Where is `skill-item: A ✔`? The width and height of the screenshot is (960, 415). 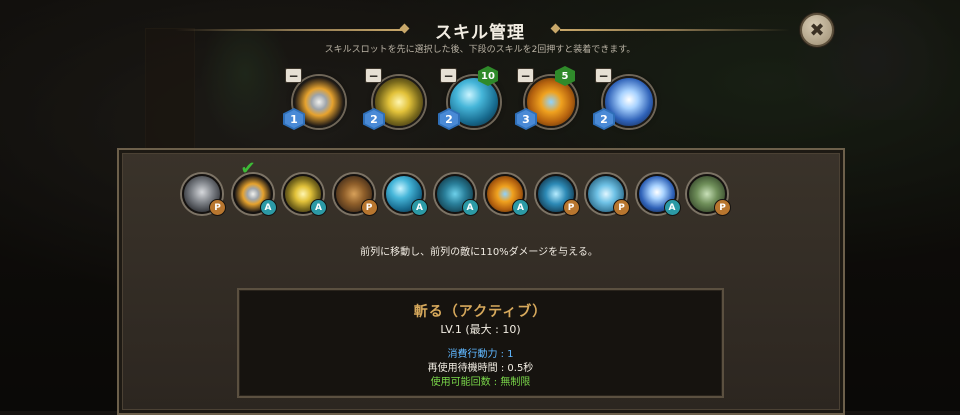
skill-item: A ✔ is located at coordinates (254, 187).